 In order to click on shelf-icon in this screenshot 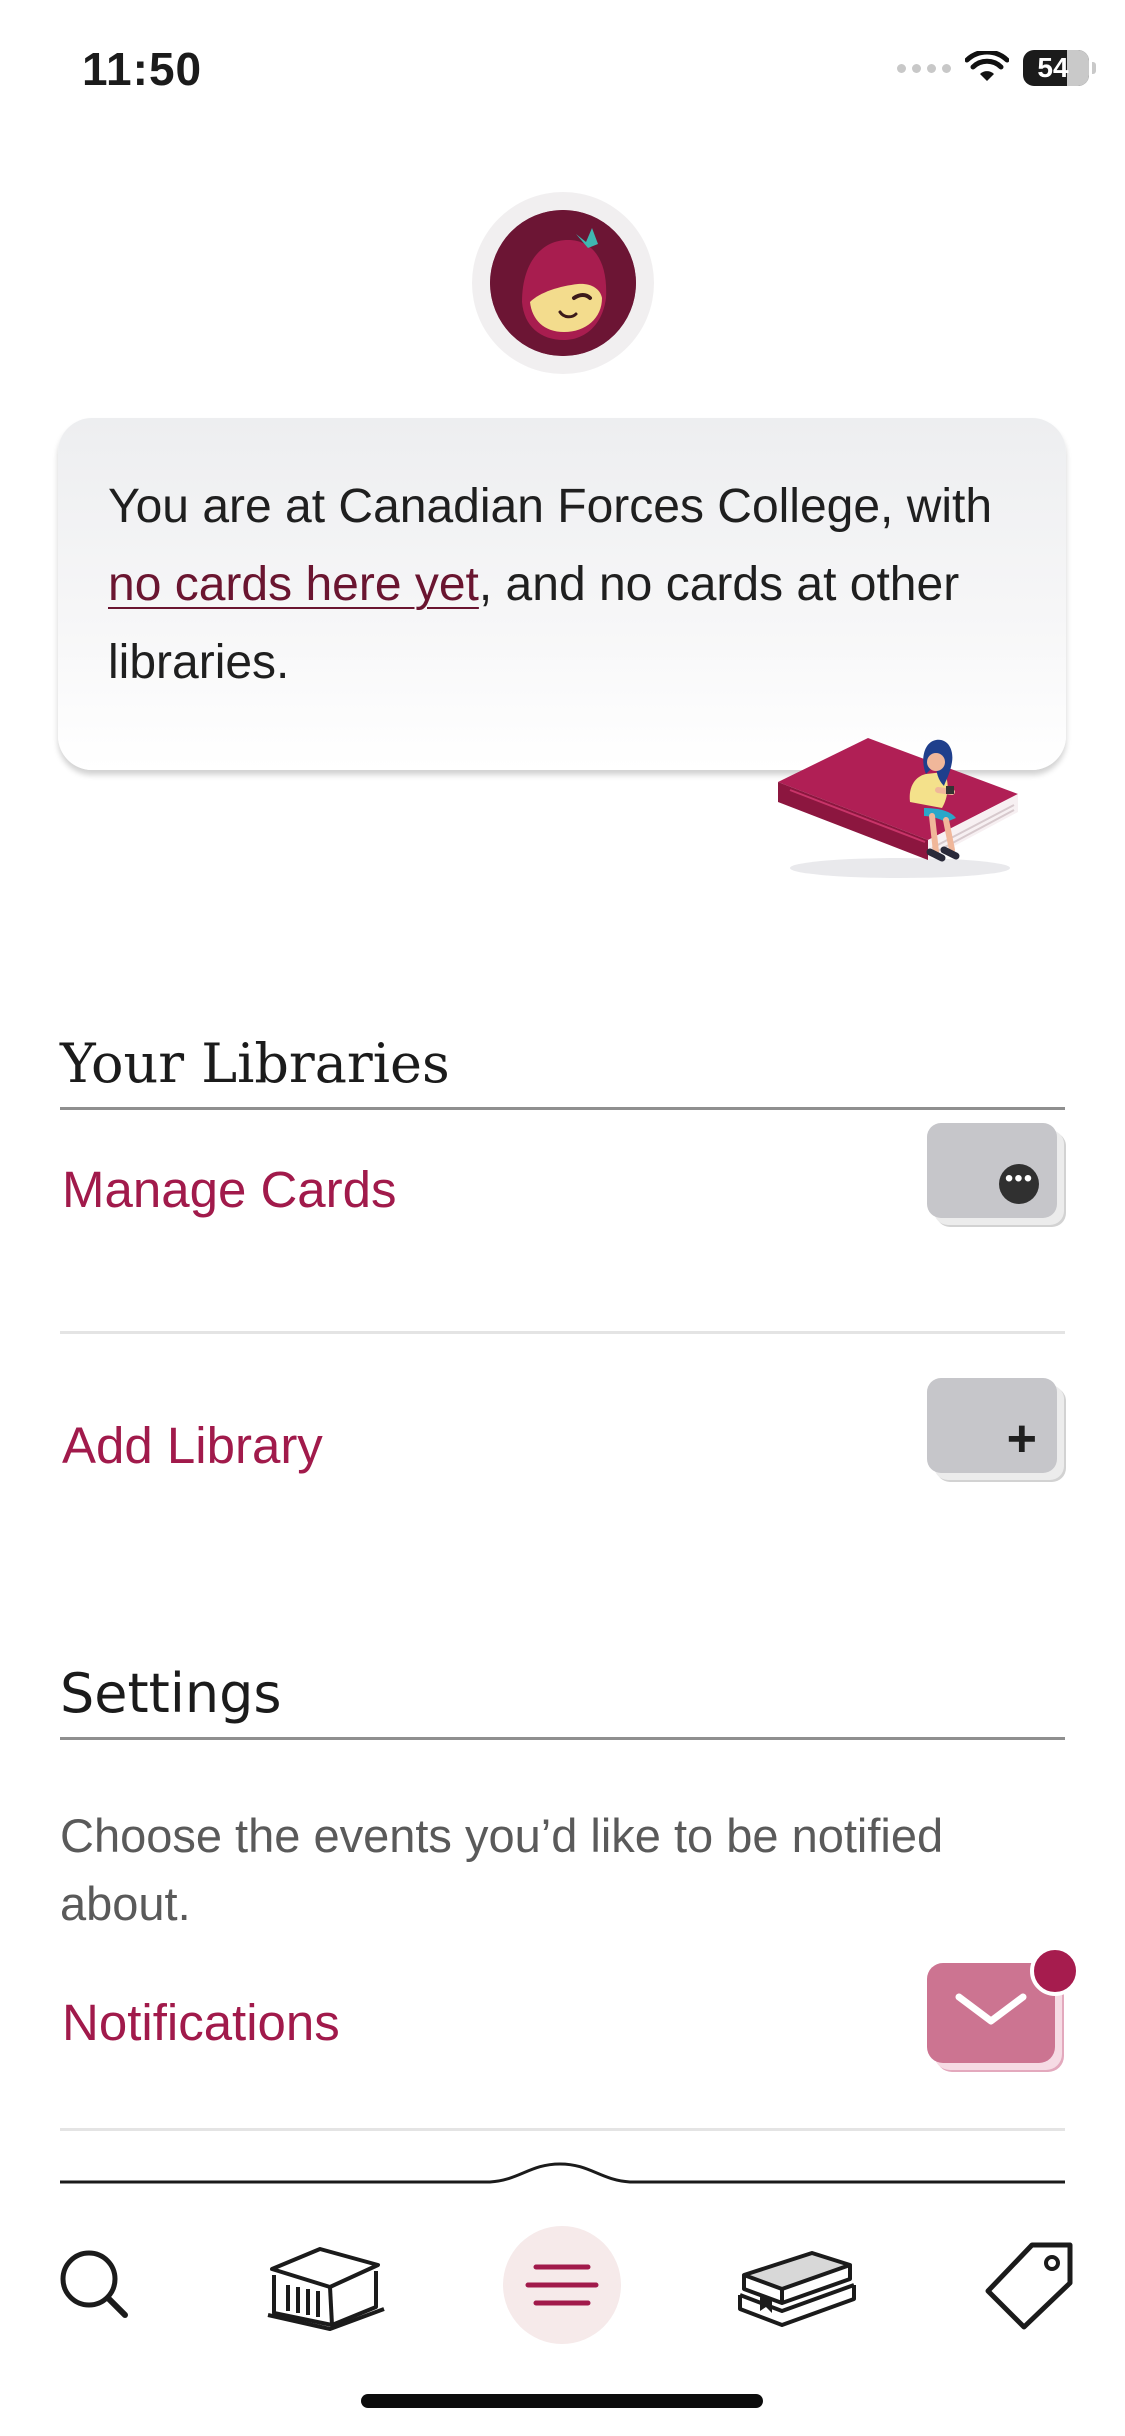, I will do `click(797, 2289)`.